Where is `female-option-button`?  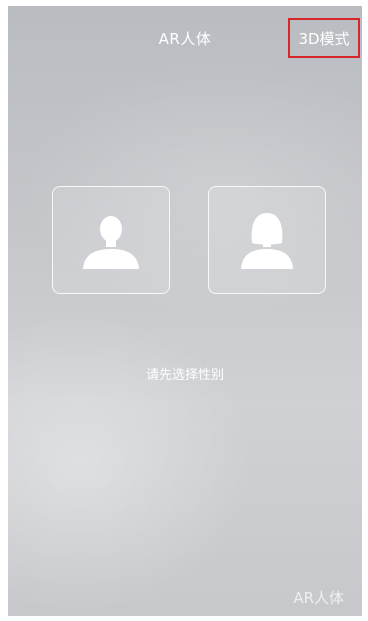 female-option-button is located at coordinates (267, 240).